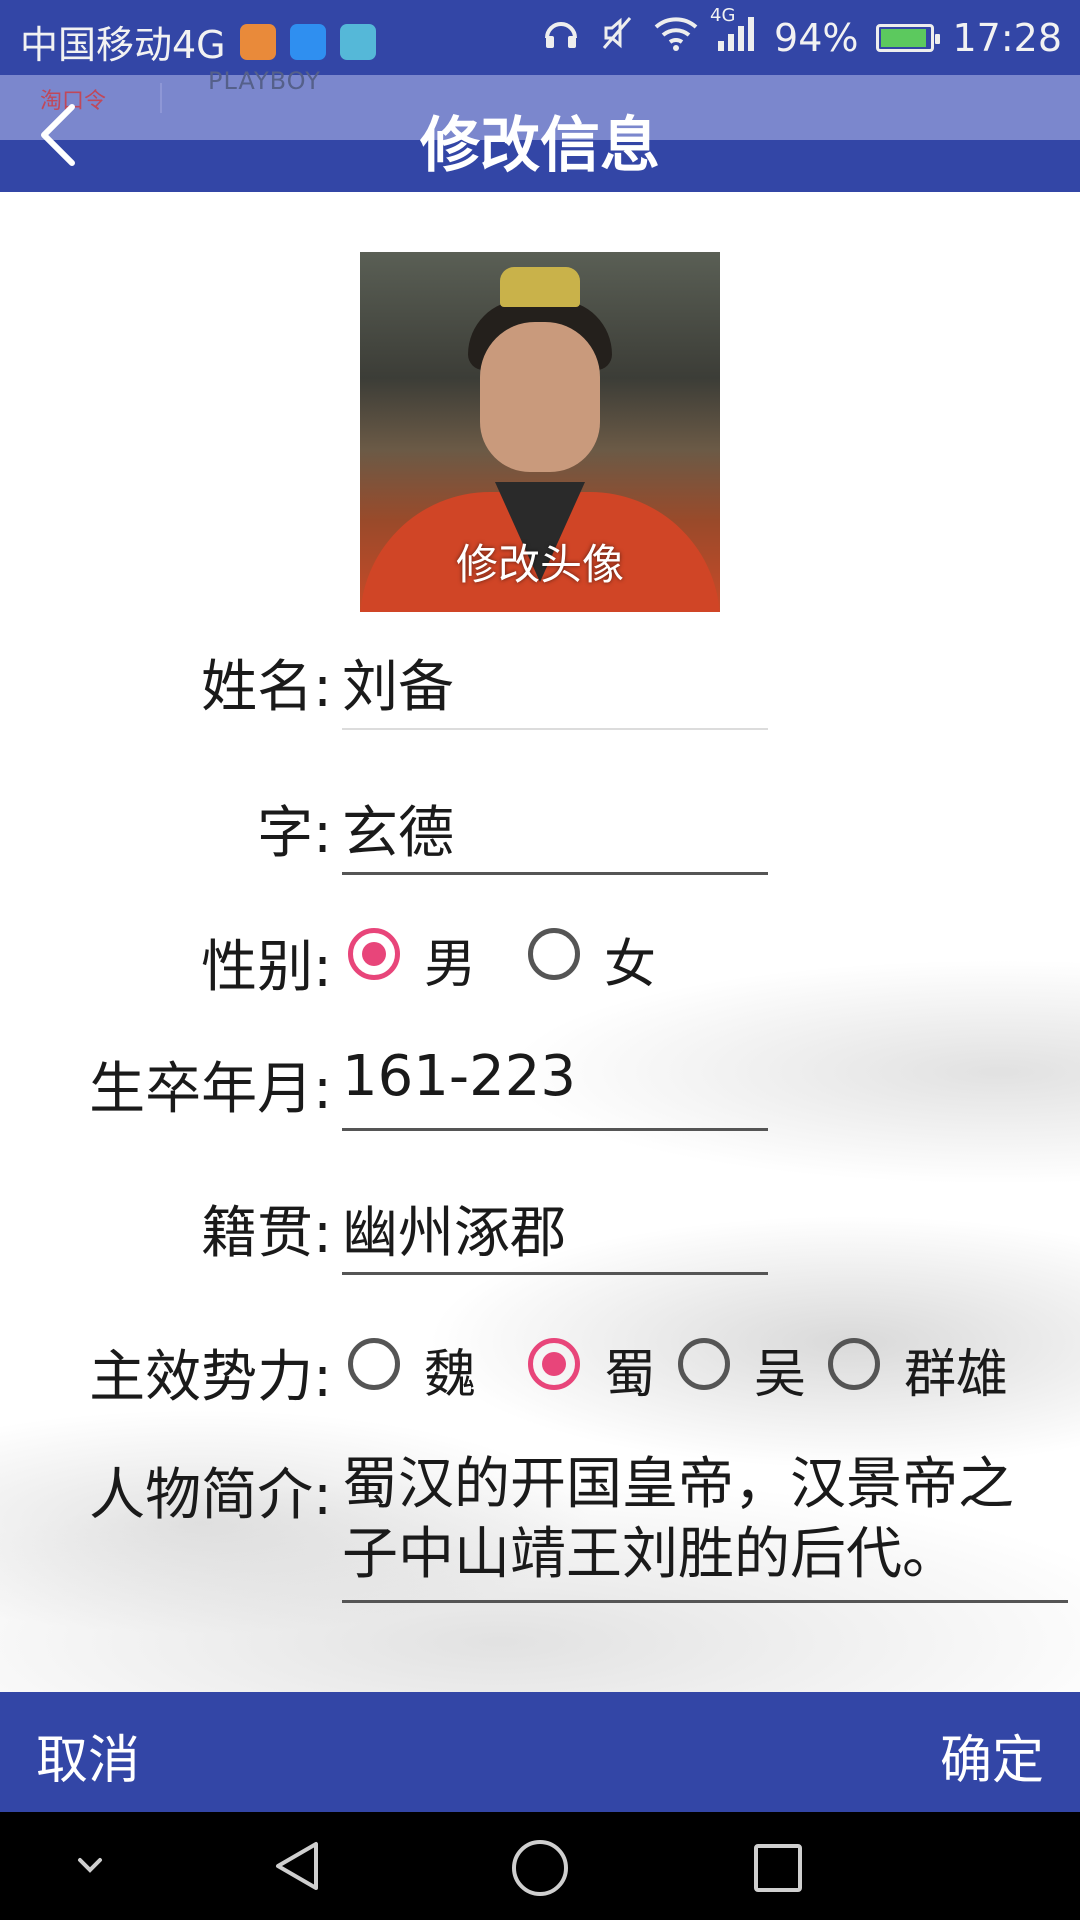 Image resolution: width=1080 pixels, height=1920 pixels. I want to click on lifespan-input: 161-223, so click(555, 1076).